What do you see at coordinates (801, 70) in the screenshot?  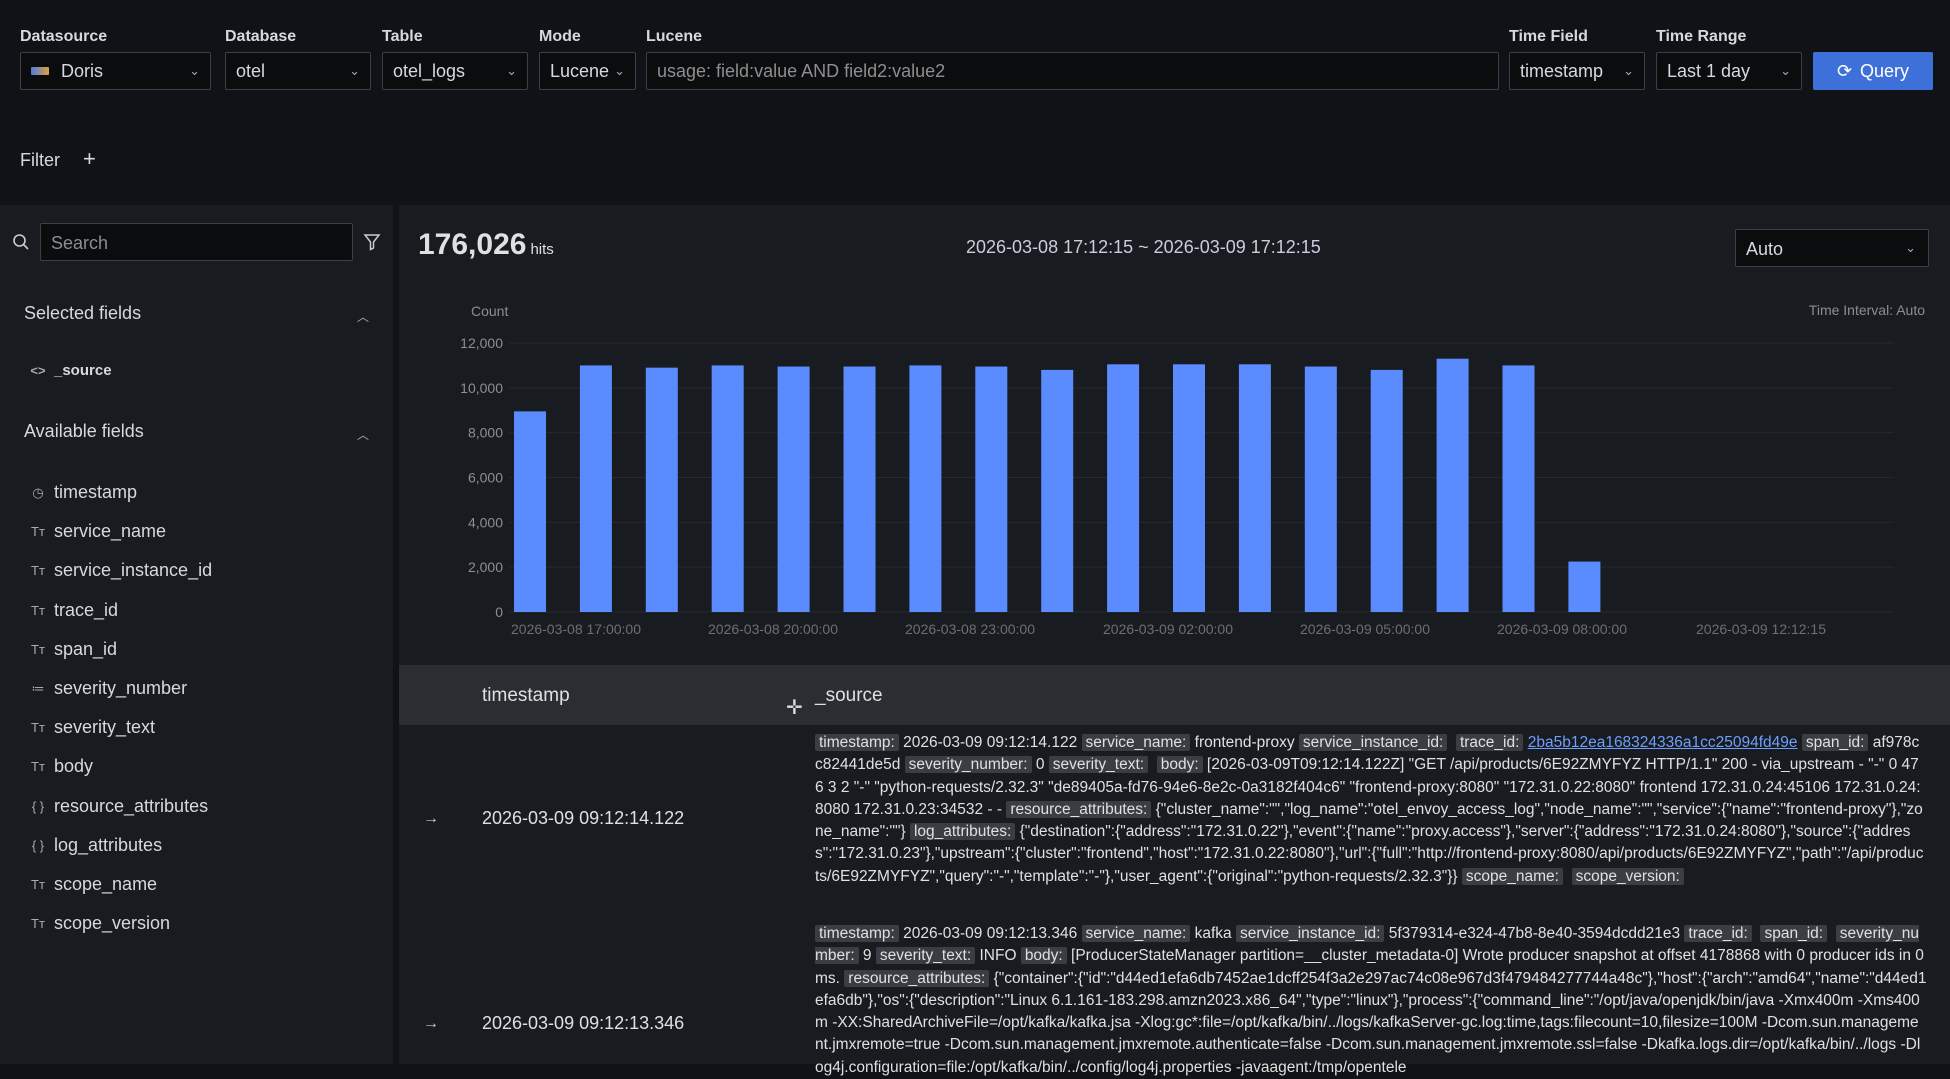 I see `lucene-placeholder: usage: field:value AND field2:value2` at bounding box center [801, 70].